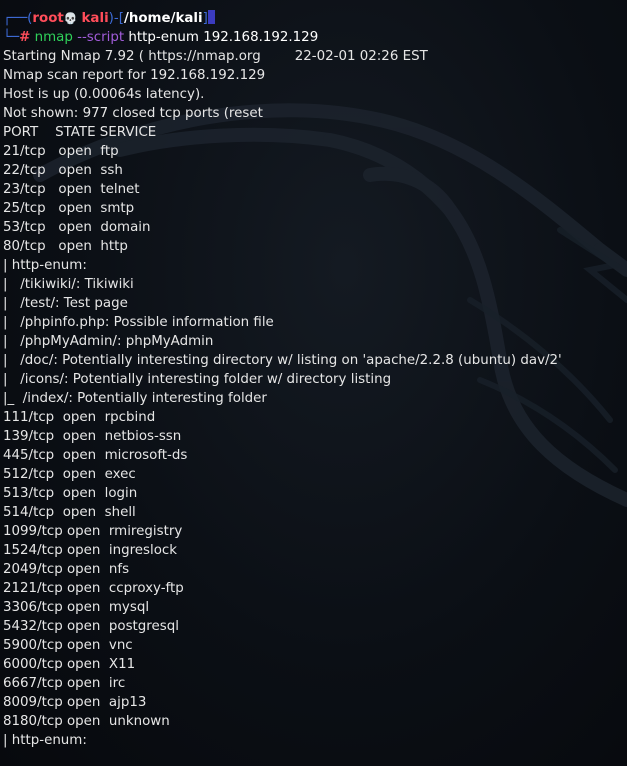 The height and width of the screenshot is (766, 627). Describe the element at coordinates (79, 417) in the screenshot. I see `output-line: 111/tcp open rpcbind` at that location.